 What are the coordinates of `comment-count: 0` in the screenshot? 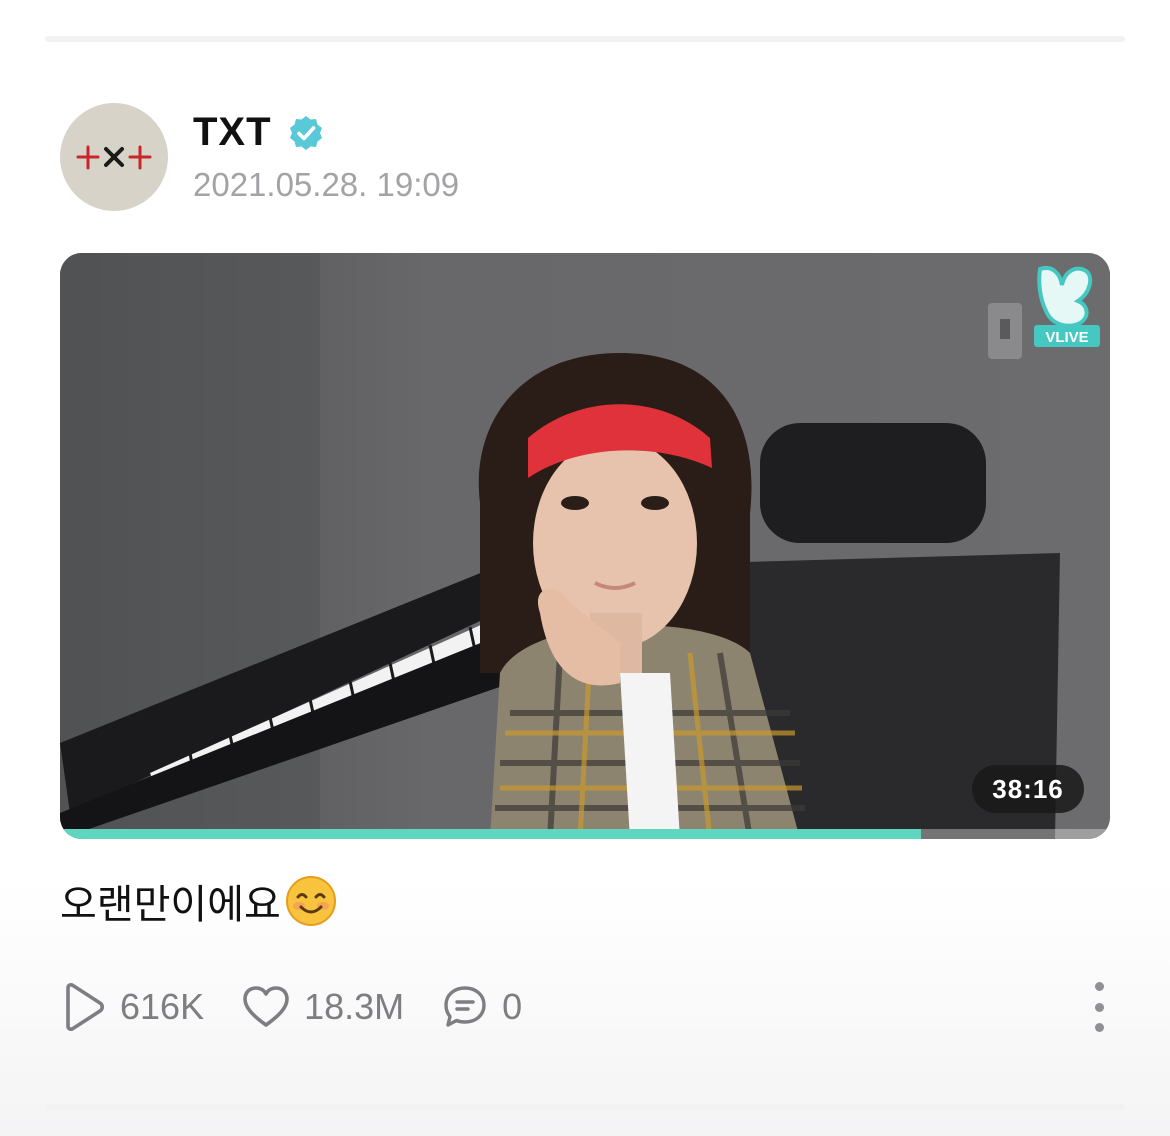 It's located at (482, 1007).